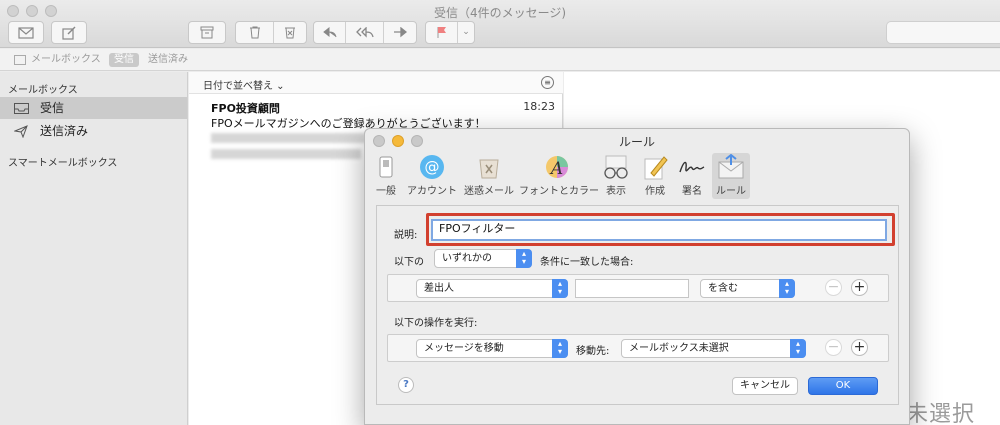  I want to click on tab-label: 一般, so click(386, 191).